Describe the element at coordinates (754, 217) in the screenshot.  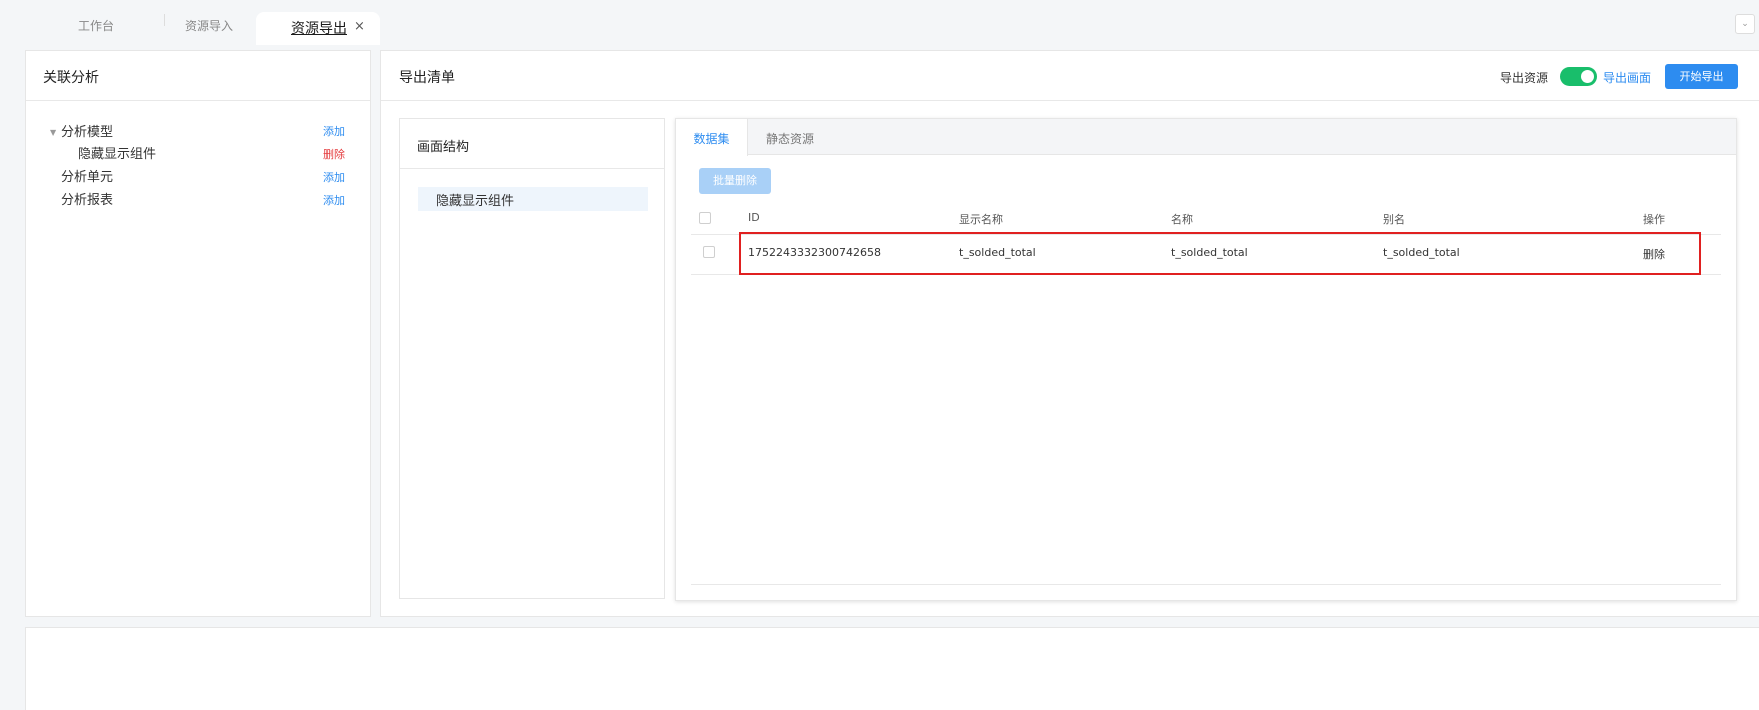
I see `column-header-id: ID` at that location.